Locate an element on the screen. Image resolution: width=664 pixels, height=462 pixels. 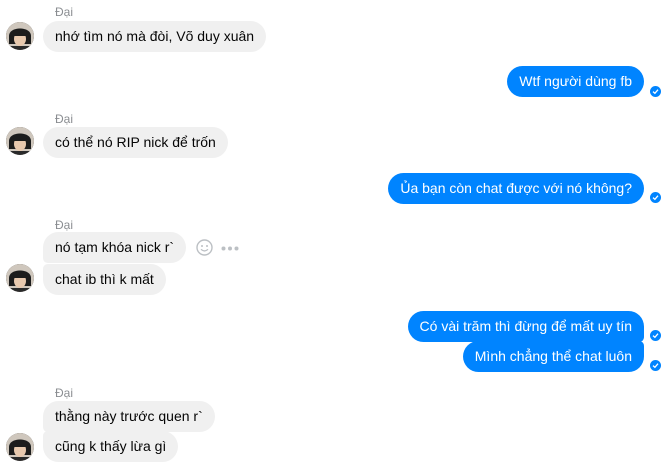
incoming-message: chat ib thì k mất is located at coordinates (104, 279).